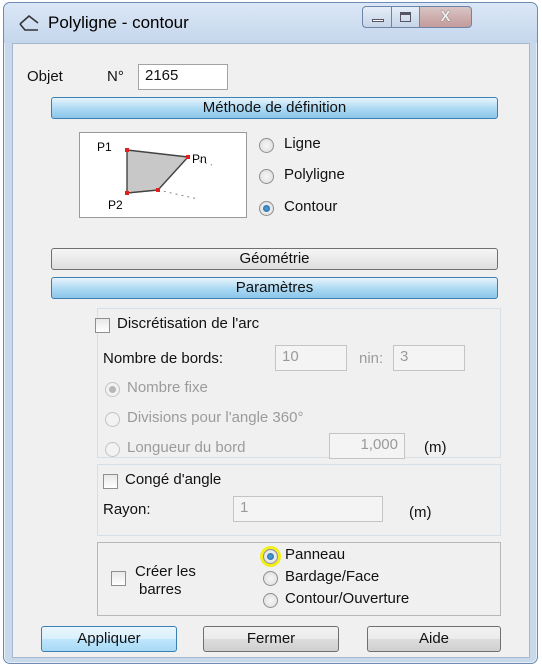  What do you see at coordinates (188, 323) in the screenshot?
I see `arc-discretisation-label: Discrétisation de l'arc` at bounding box center [188, 323].